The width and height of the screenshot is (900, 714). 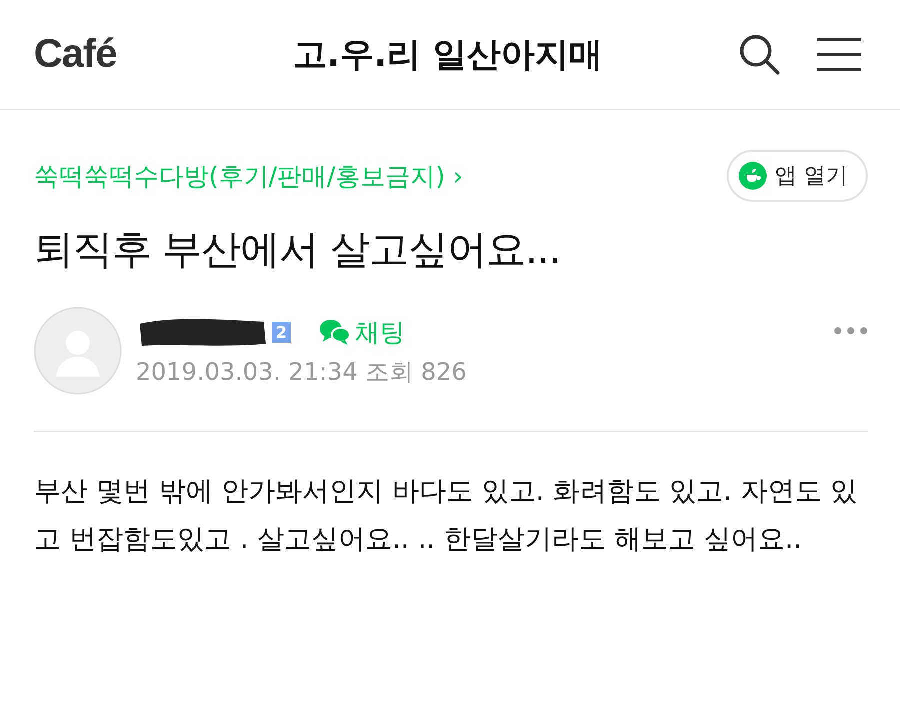 What do you see at coordinates (851, 331) in the screenshot?
I see `more-icon` at bounding box center [851, 331].